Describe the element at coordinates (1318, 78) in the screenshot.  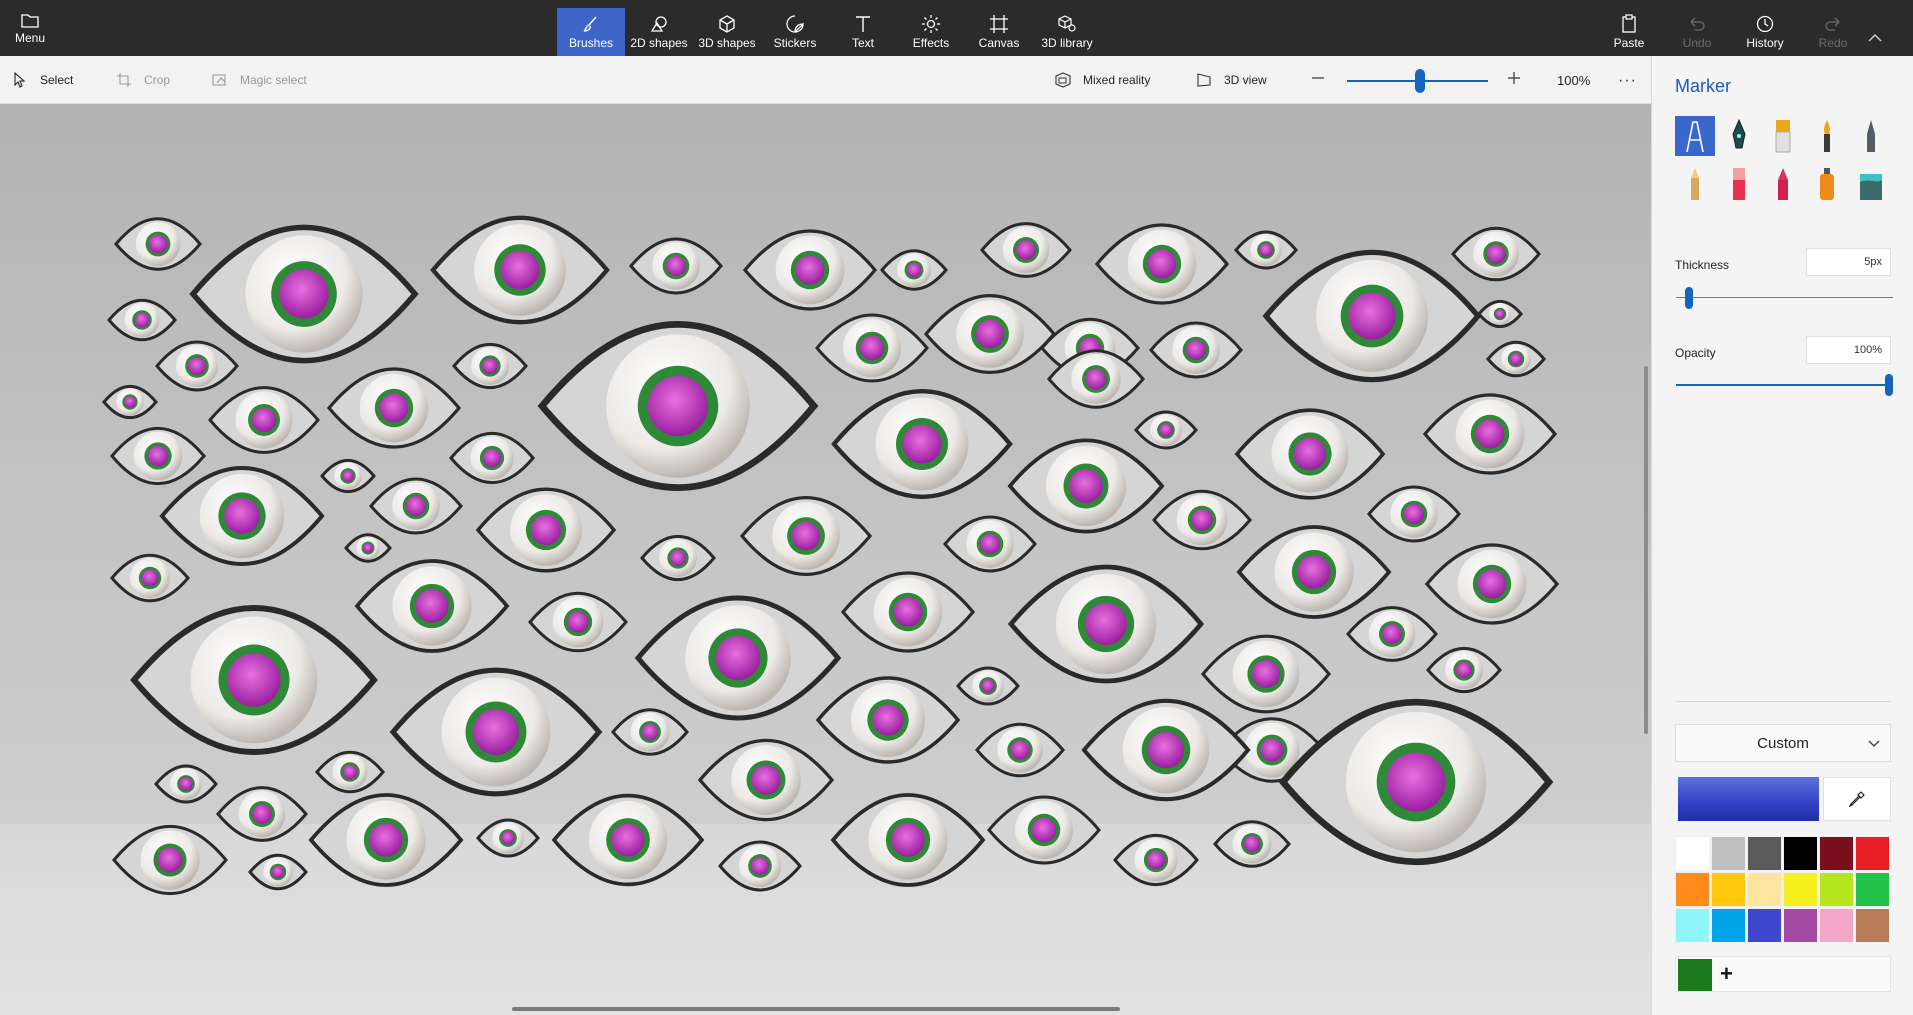
I see `zoom-out-icon` at that location.